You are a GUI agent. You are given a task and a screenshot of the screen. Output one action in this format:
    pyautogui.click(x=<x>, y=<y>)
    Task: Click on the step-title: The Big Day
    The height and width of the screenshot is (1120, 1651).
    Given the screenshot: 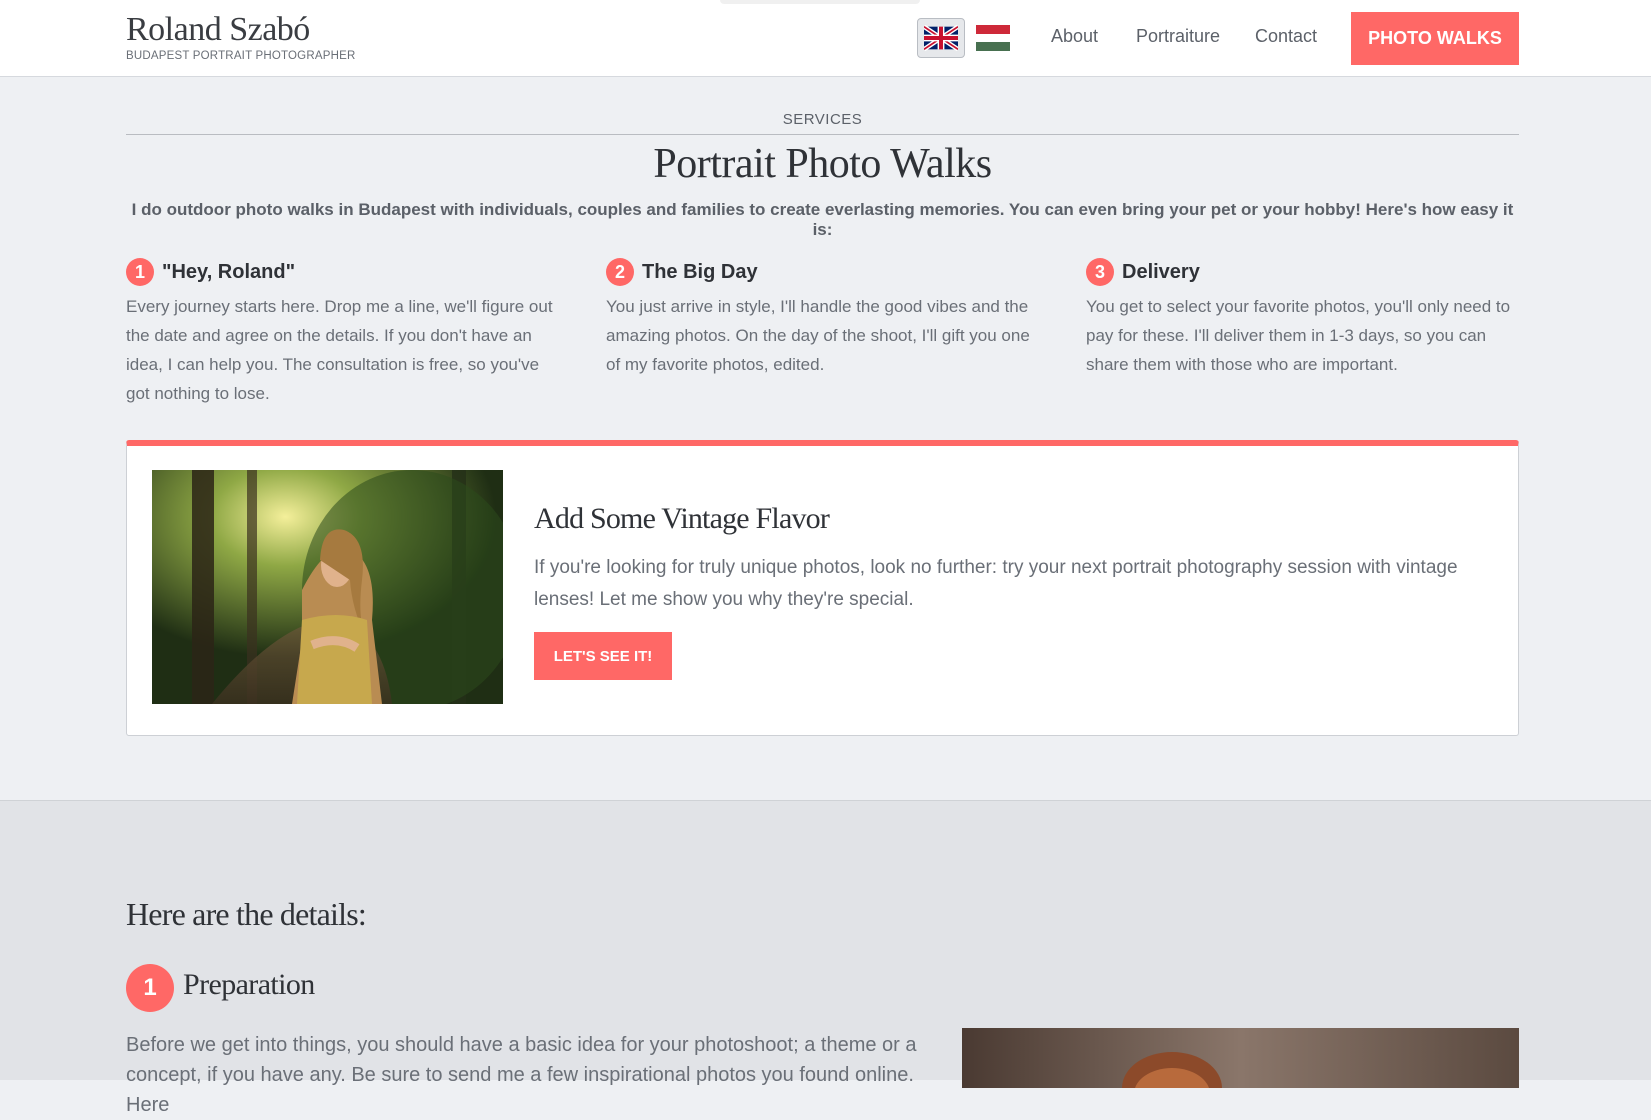 What is the action you would take?
    pyautogui.click(x=700, y=271)
    